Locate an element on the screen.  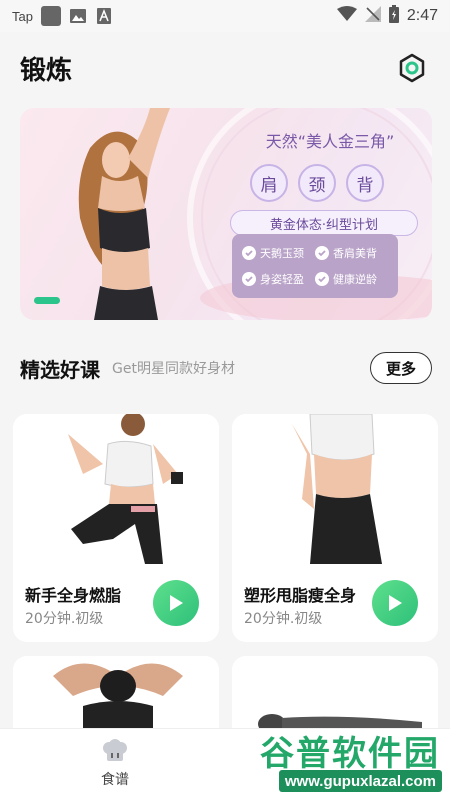
course-card: 新手全身燃脂 20分钟.初级 is located at coordinates (116, 528).